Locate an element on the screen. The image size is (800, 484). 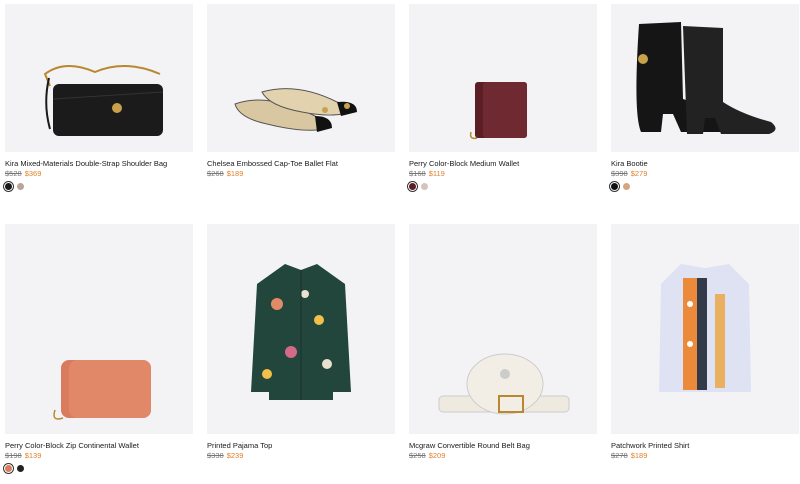
product-card: Printed Pajama Top $338 $239 is located at coordinates (301, 342).